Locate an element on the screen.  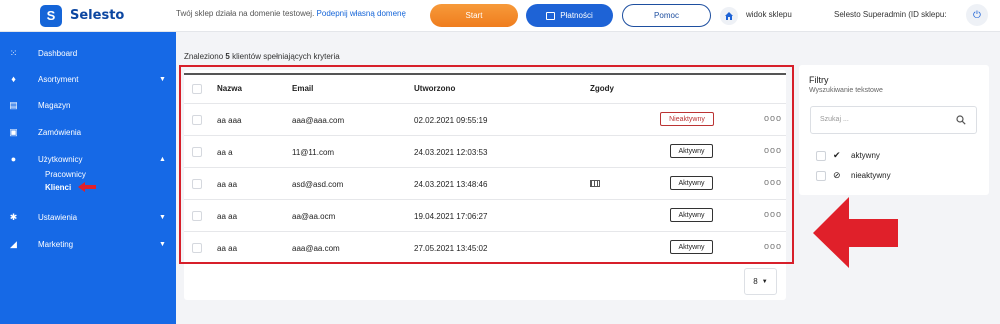
sidebar-item-label: Użytkownicy is located at coordinates (60, 159).